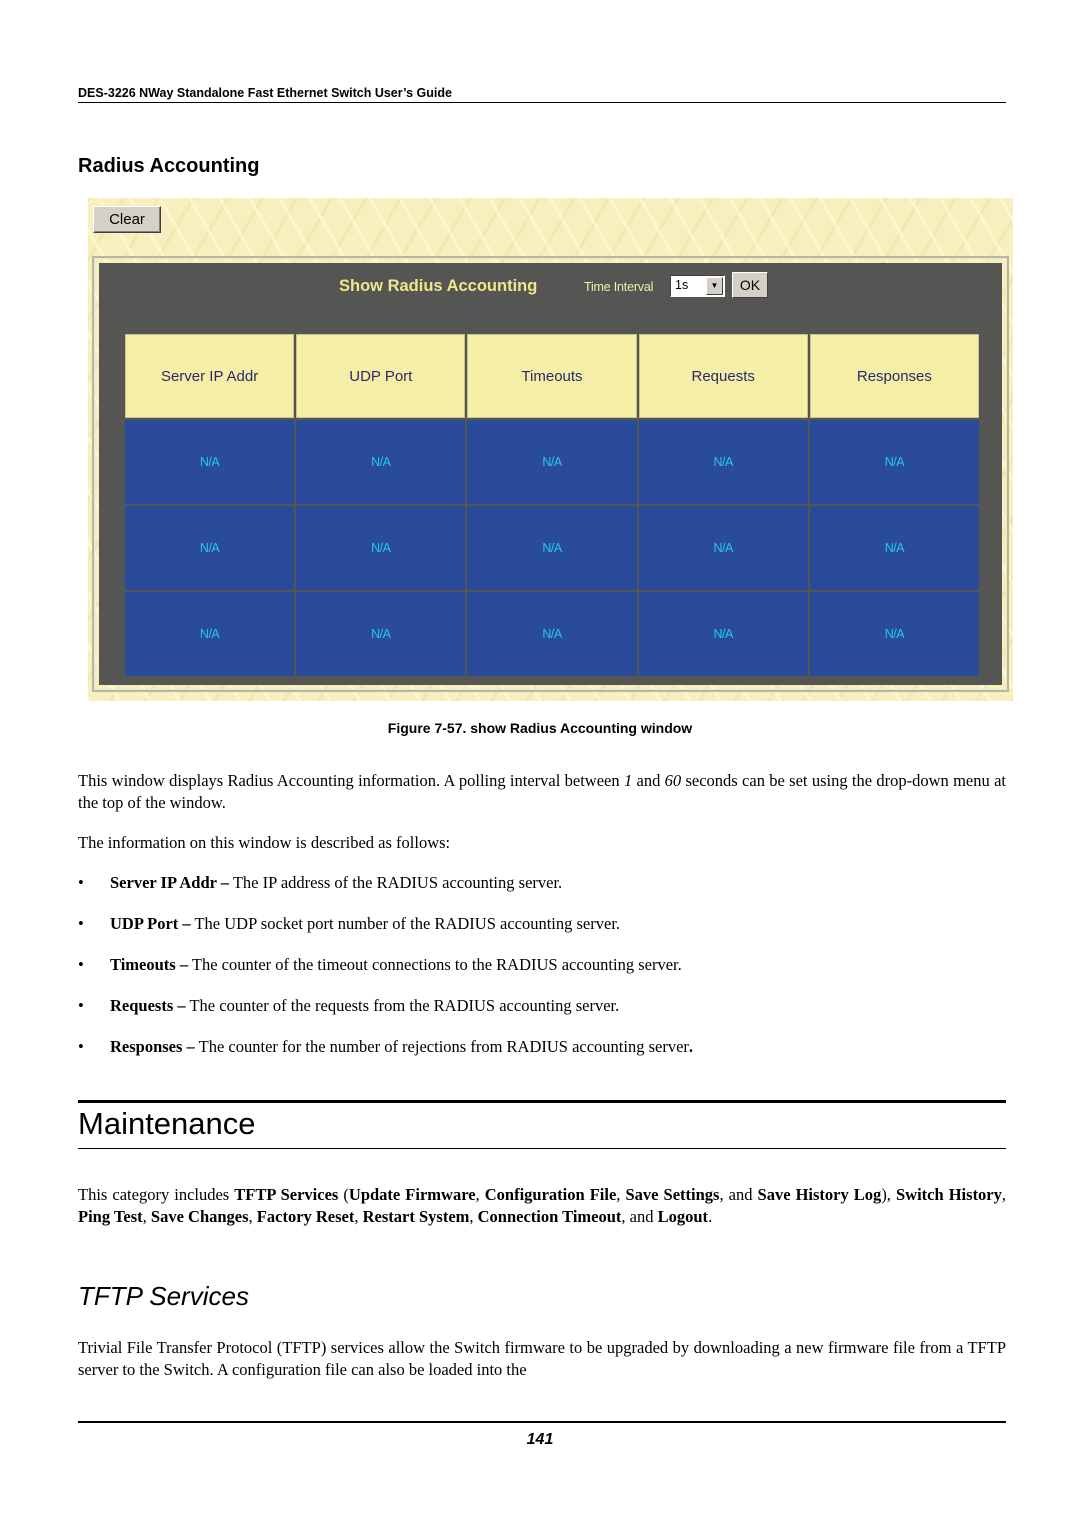 This screenshot has width=1080, height=1528. Describe the element at coordinates (673, 780) in the screenshot. I see `max-interval: 60` at that location.